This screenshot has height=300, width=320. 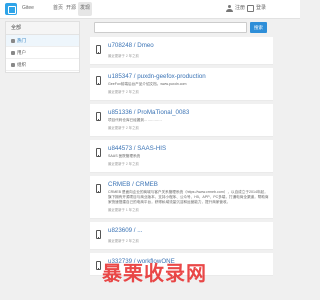 What do you see at coordinates (154, 273) in the screenshot?
I see `watermark-text: 暴栗收录网` at bounding box center [154, 273].